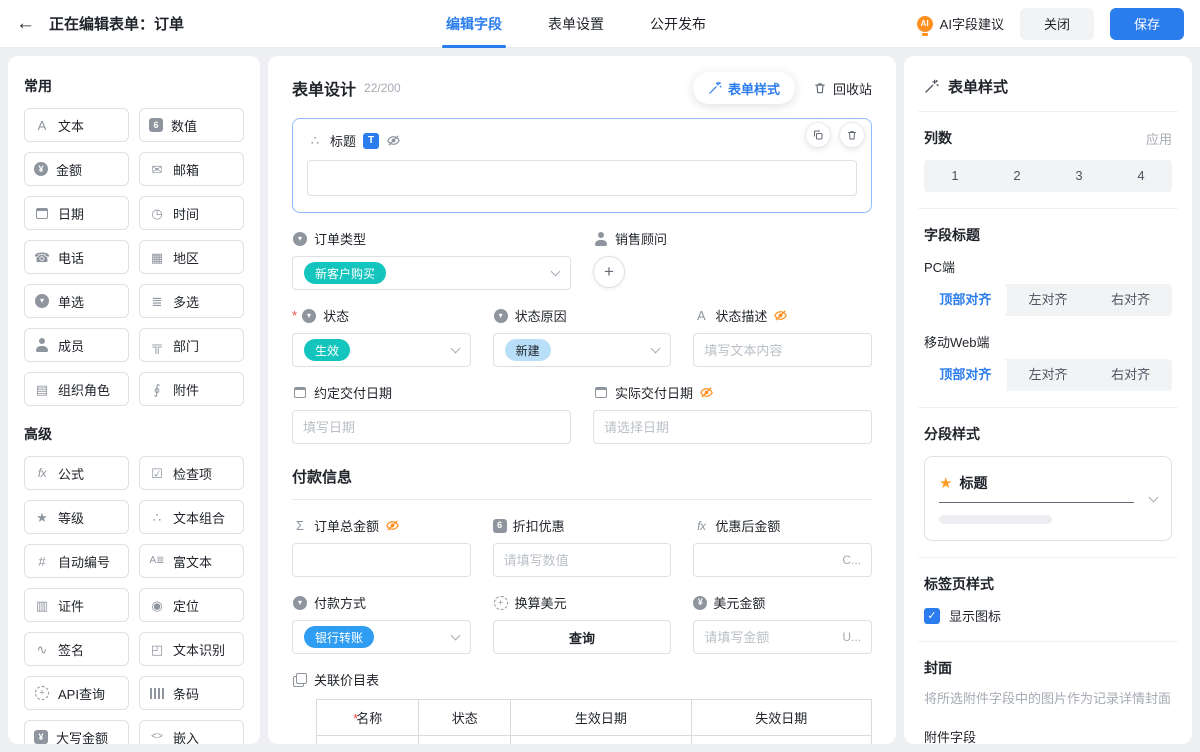 The image size is (1200, 752). What do you see at coordinates (582, 350) in the screenshot?
I see `status-reason-select: 新建` at bounding box center [582, 350].